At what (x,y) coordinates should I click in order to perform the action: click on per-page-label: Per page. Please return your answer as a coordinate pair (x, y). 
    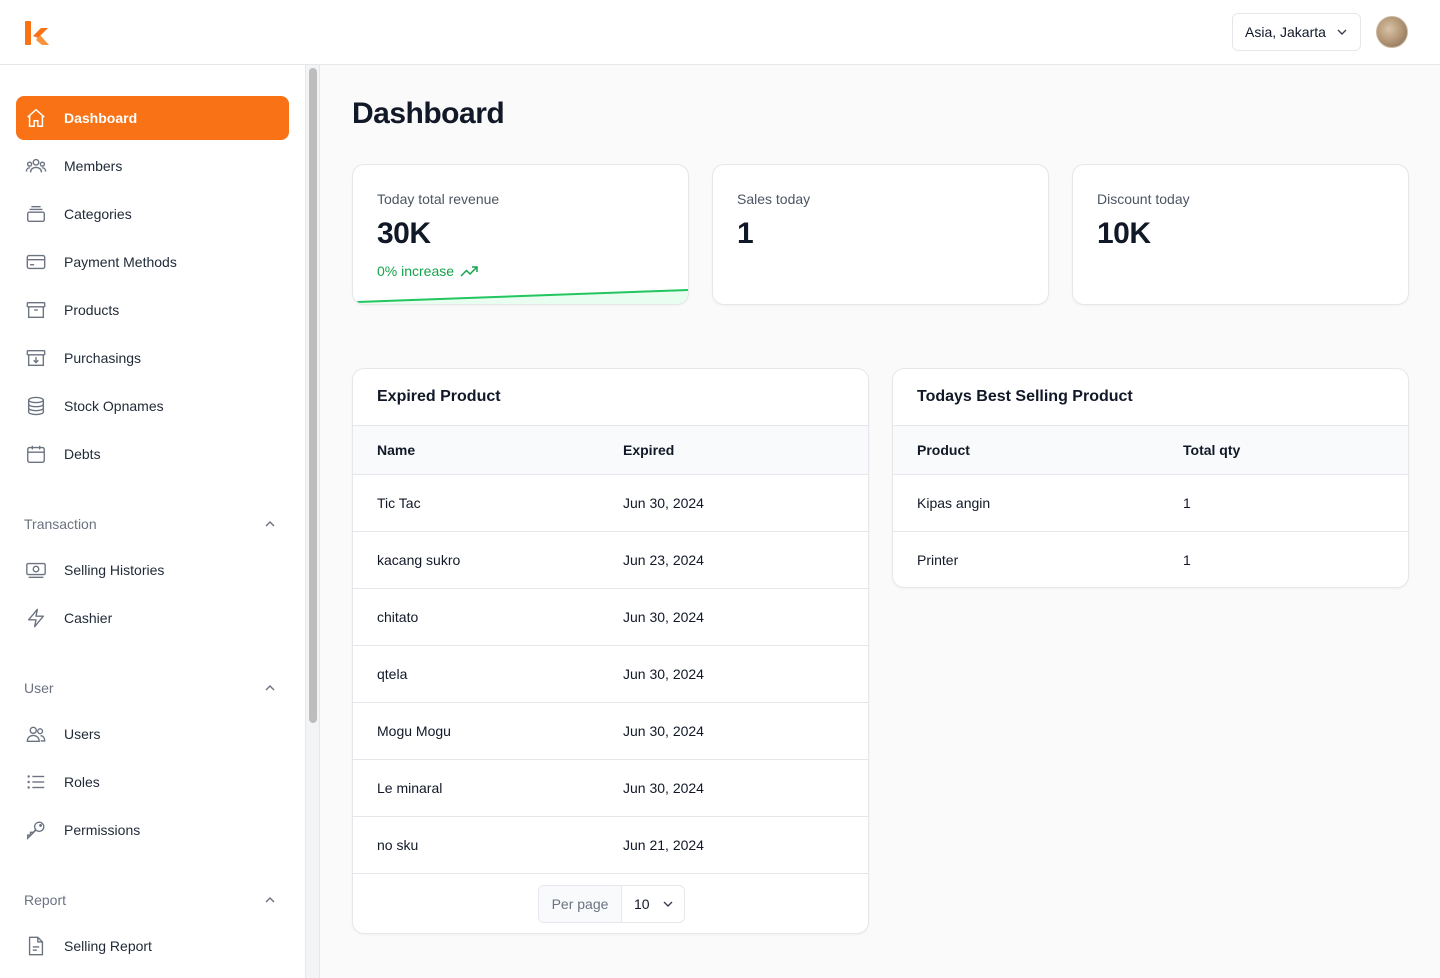
    Looking at the image, I should click on (580, 904).